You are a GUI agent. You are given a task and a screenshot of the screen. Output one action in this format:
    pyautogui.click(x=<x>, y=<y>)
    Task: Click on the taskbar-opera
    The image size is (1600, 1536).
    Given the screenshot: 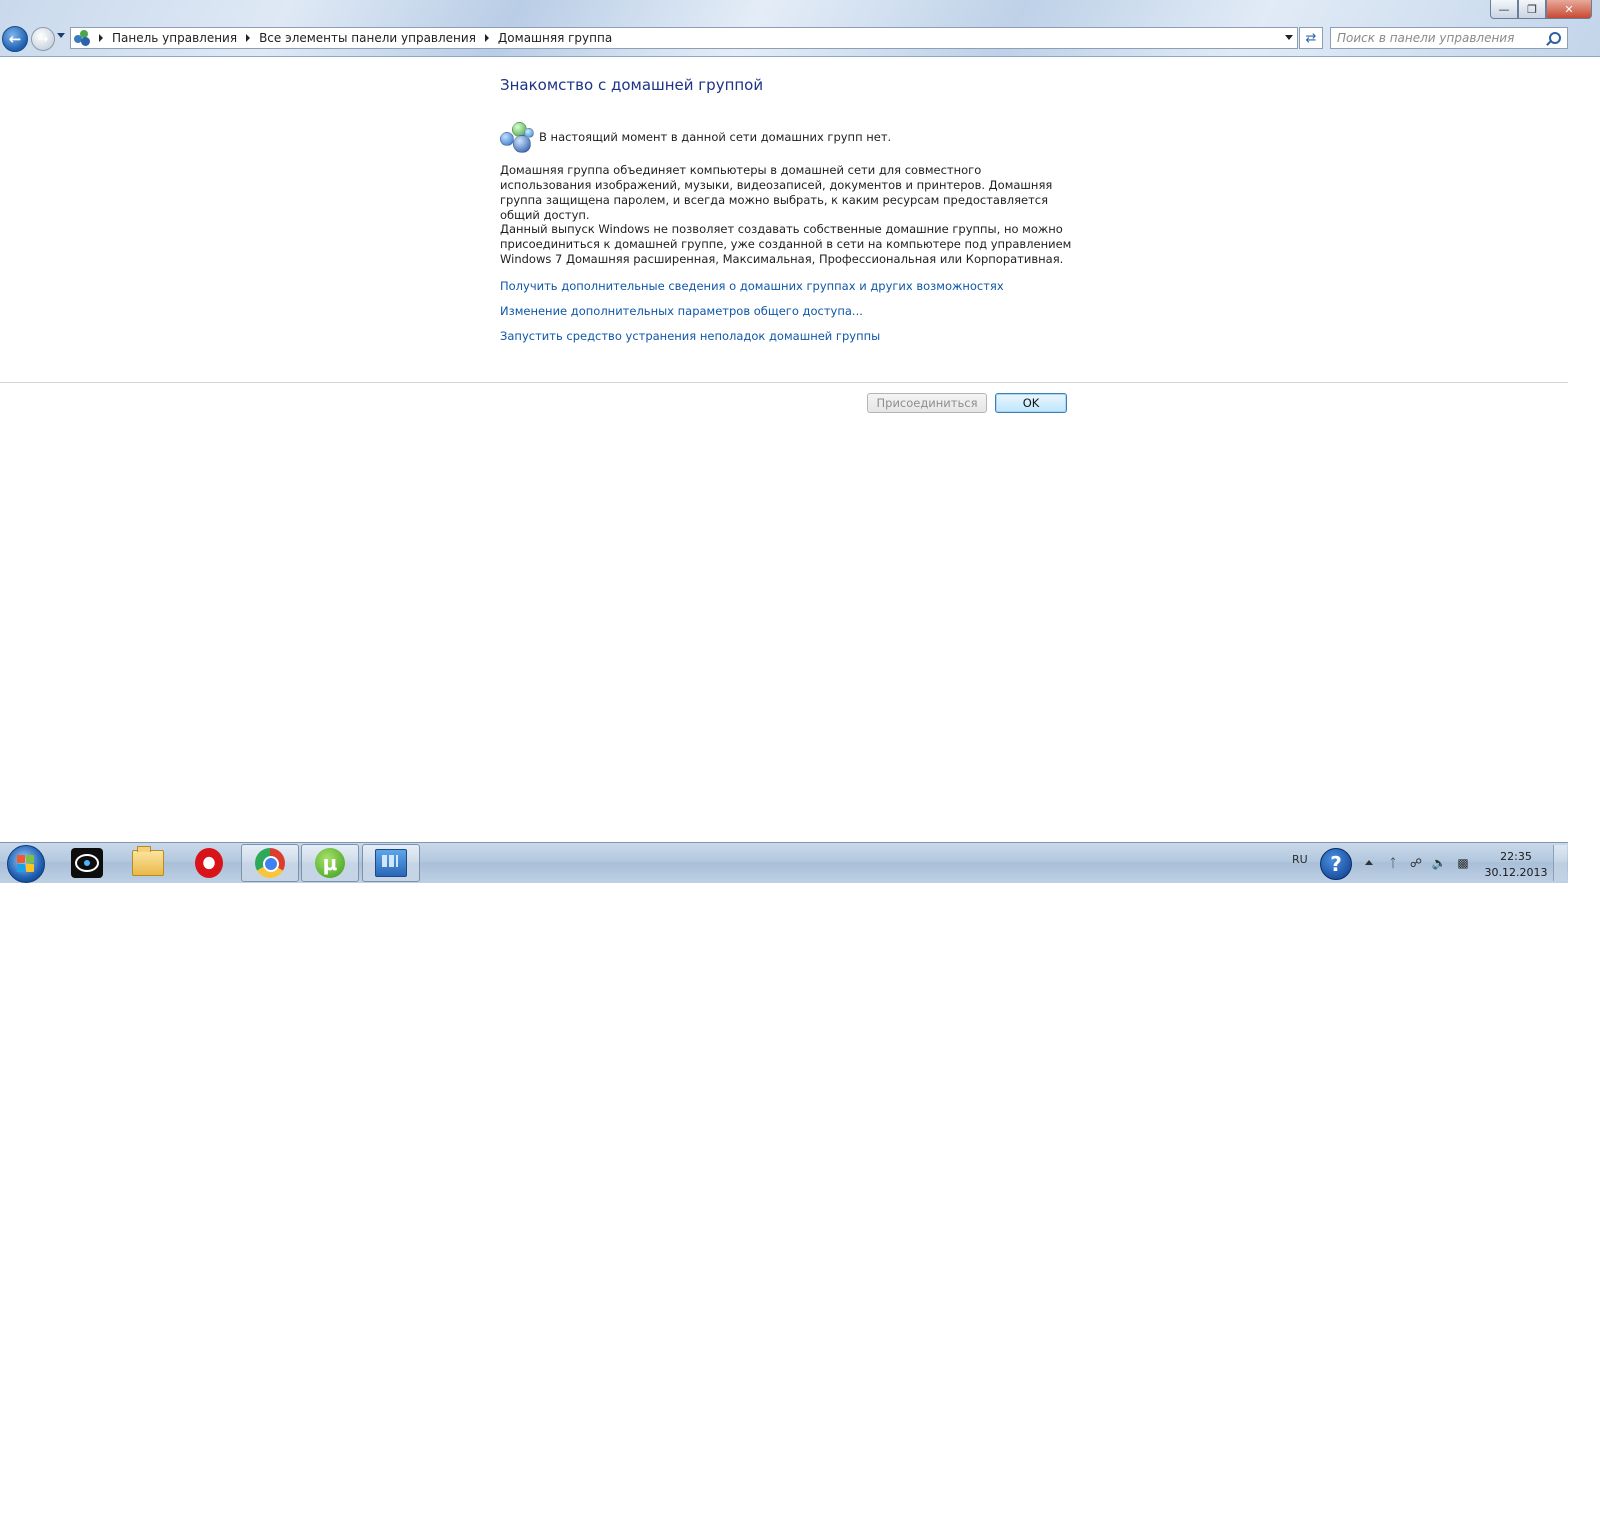 What is the action you would take?
    pyautogui.click(x=209, y=863)
    